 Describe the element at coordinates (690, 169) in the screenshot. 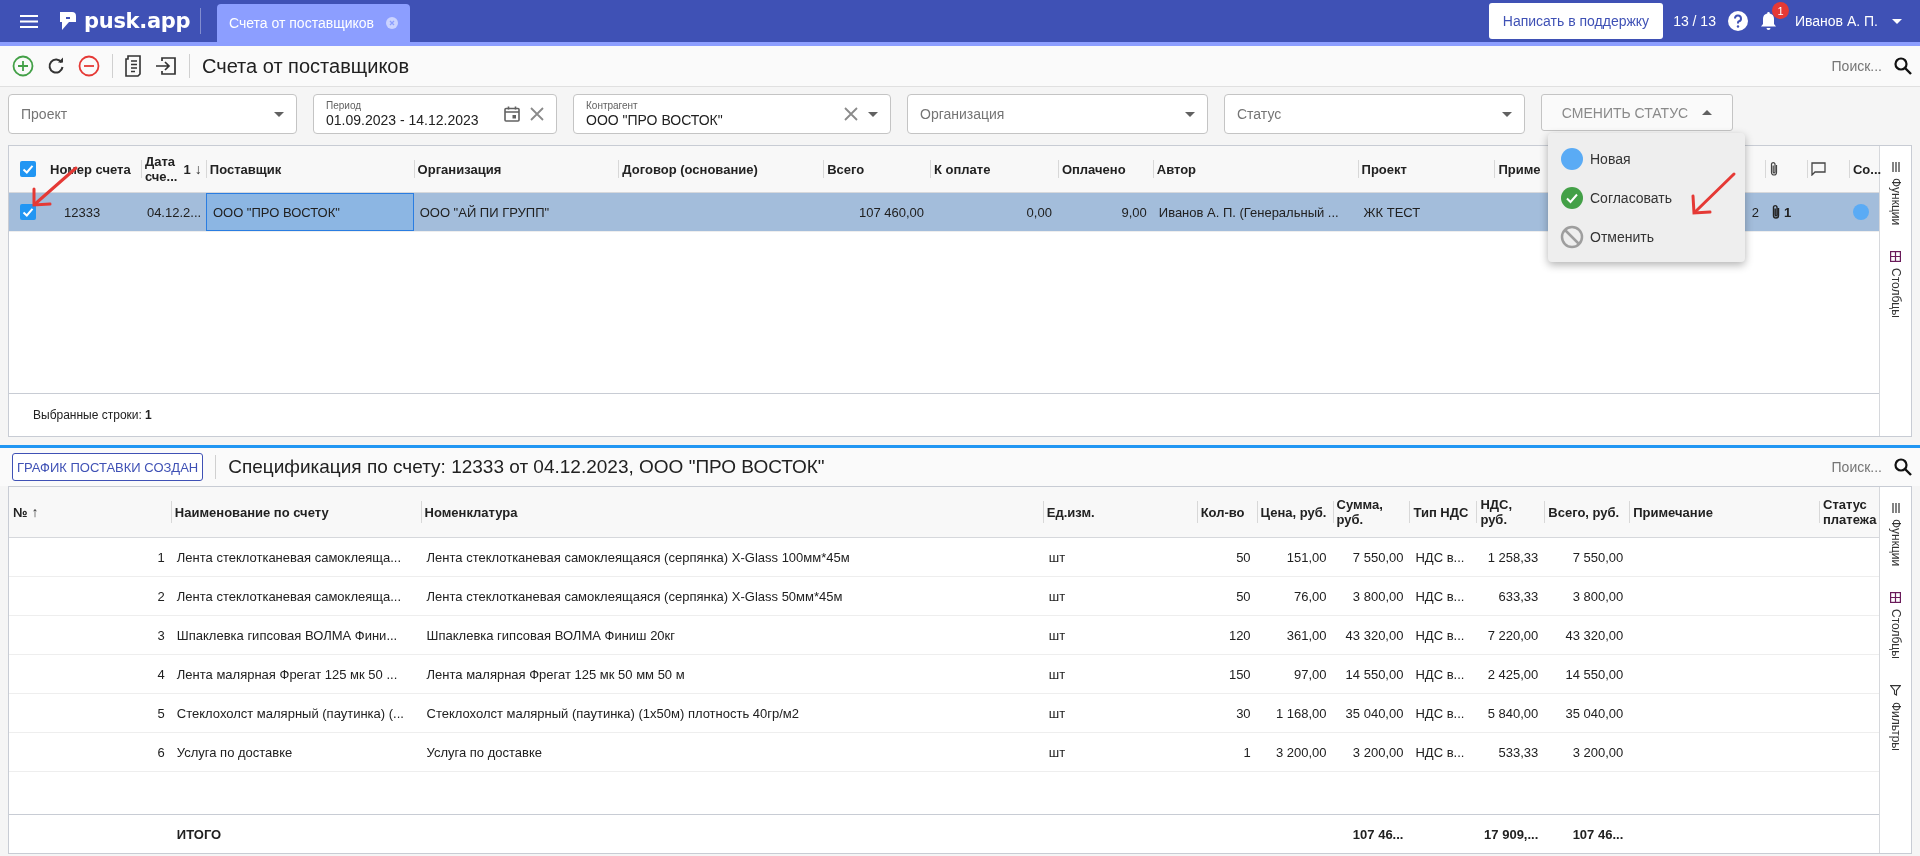

I see `column-header: Договор (основание)` at that location.